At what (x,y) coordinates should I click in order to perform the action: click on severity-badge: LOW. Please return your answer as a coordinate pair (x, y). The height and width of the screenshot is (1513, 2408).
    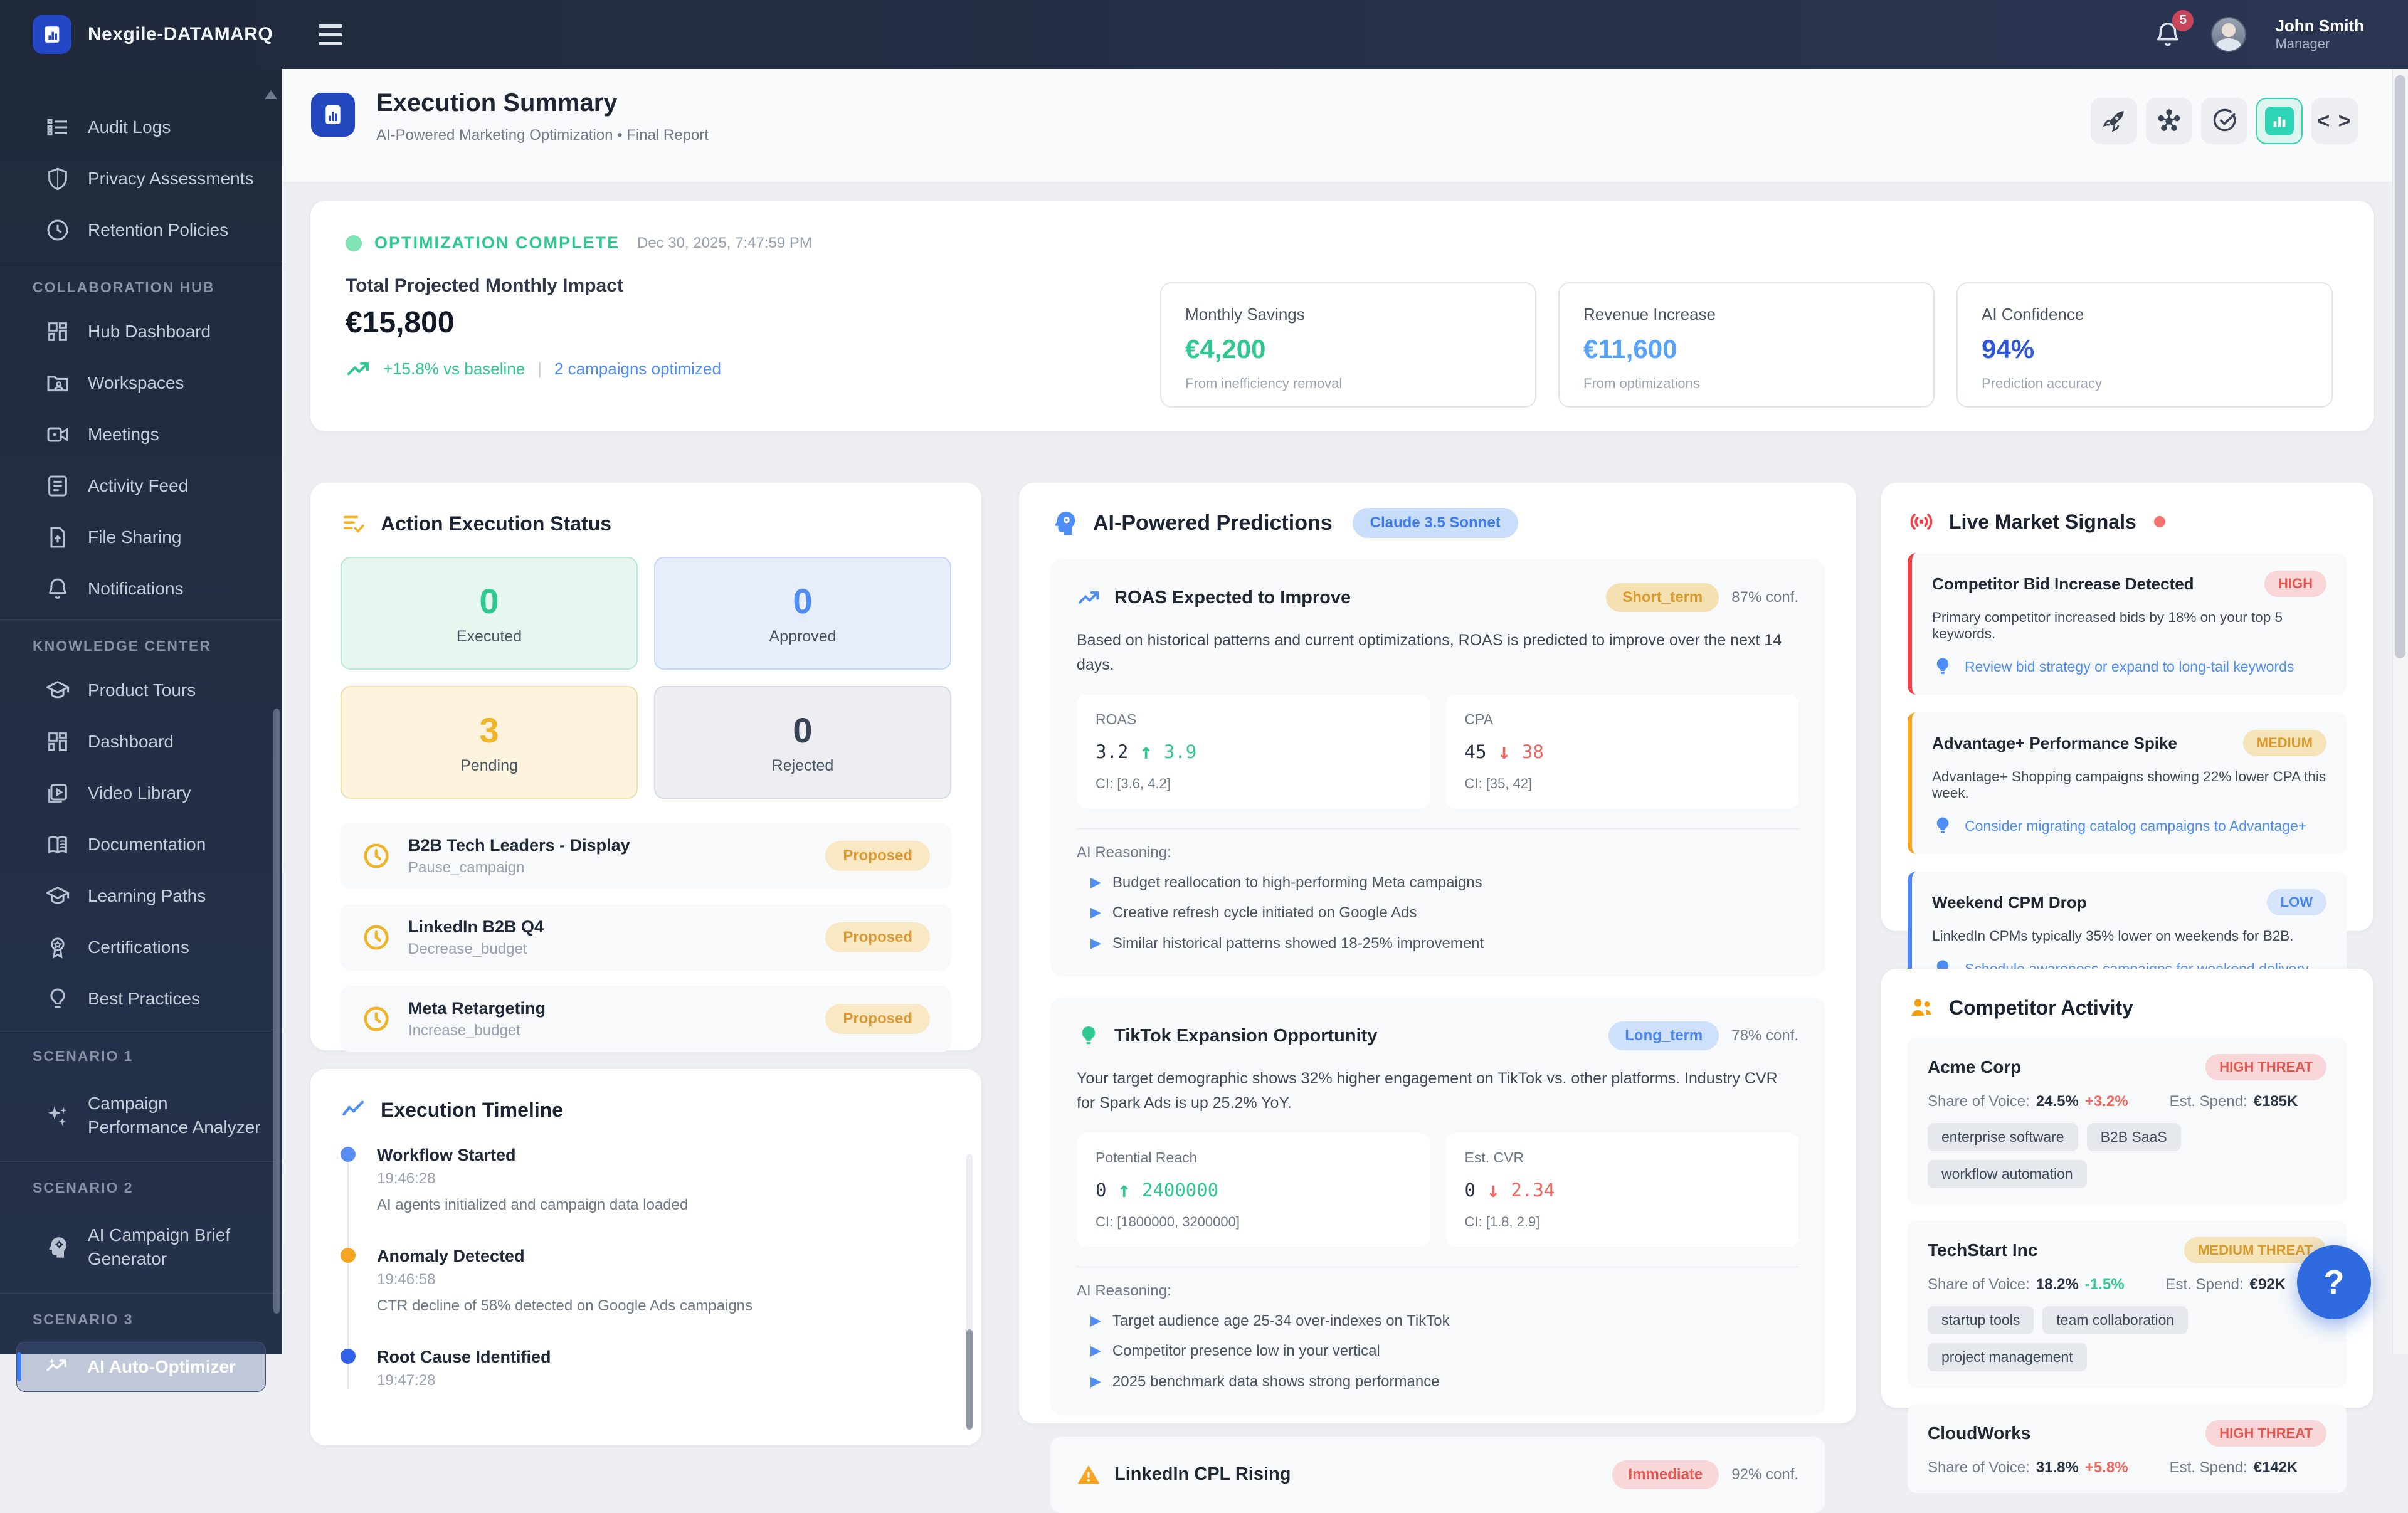
    Looking at the image, I should click on (2296, 902).